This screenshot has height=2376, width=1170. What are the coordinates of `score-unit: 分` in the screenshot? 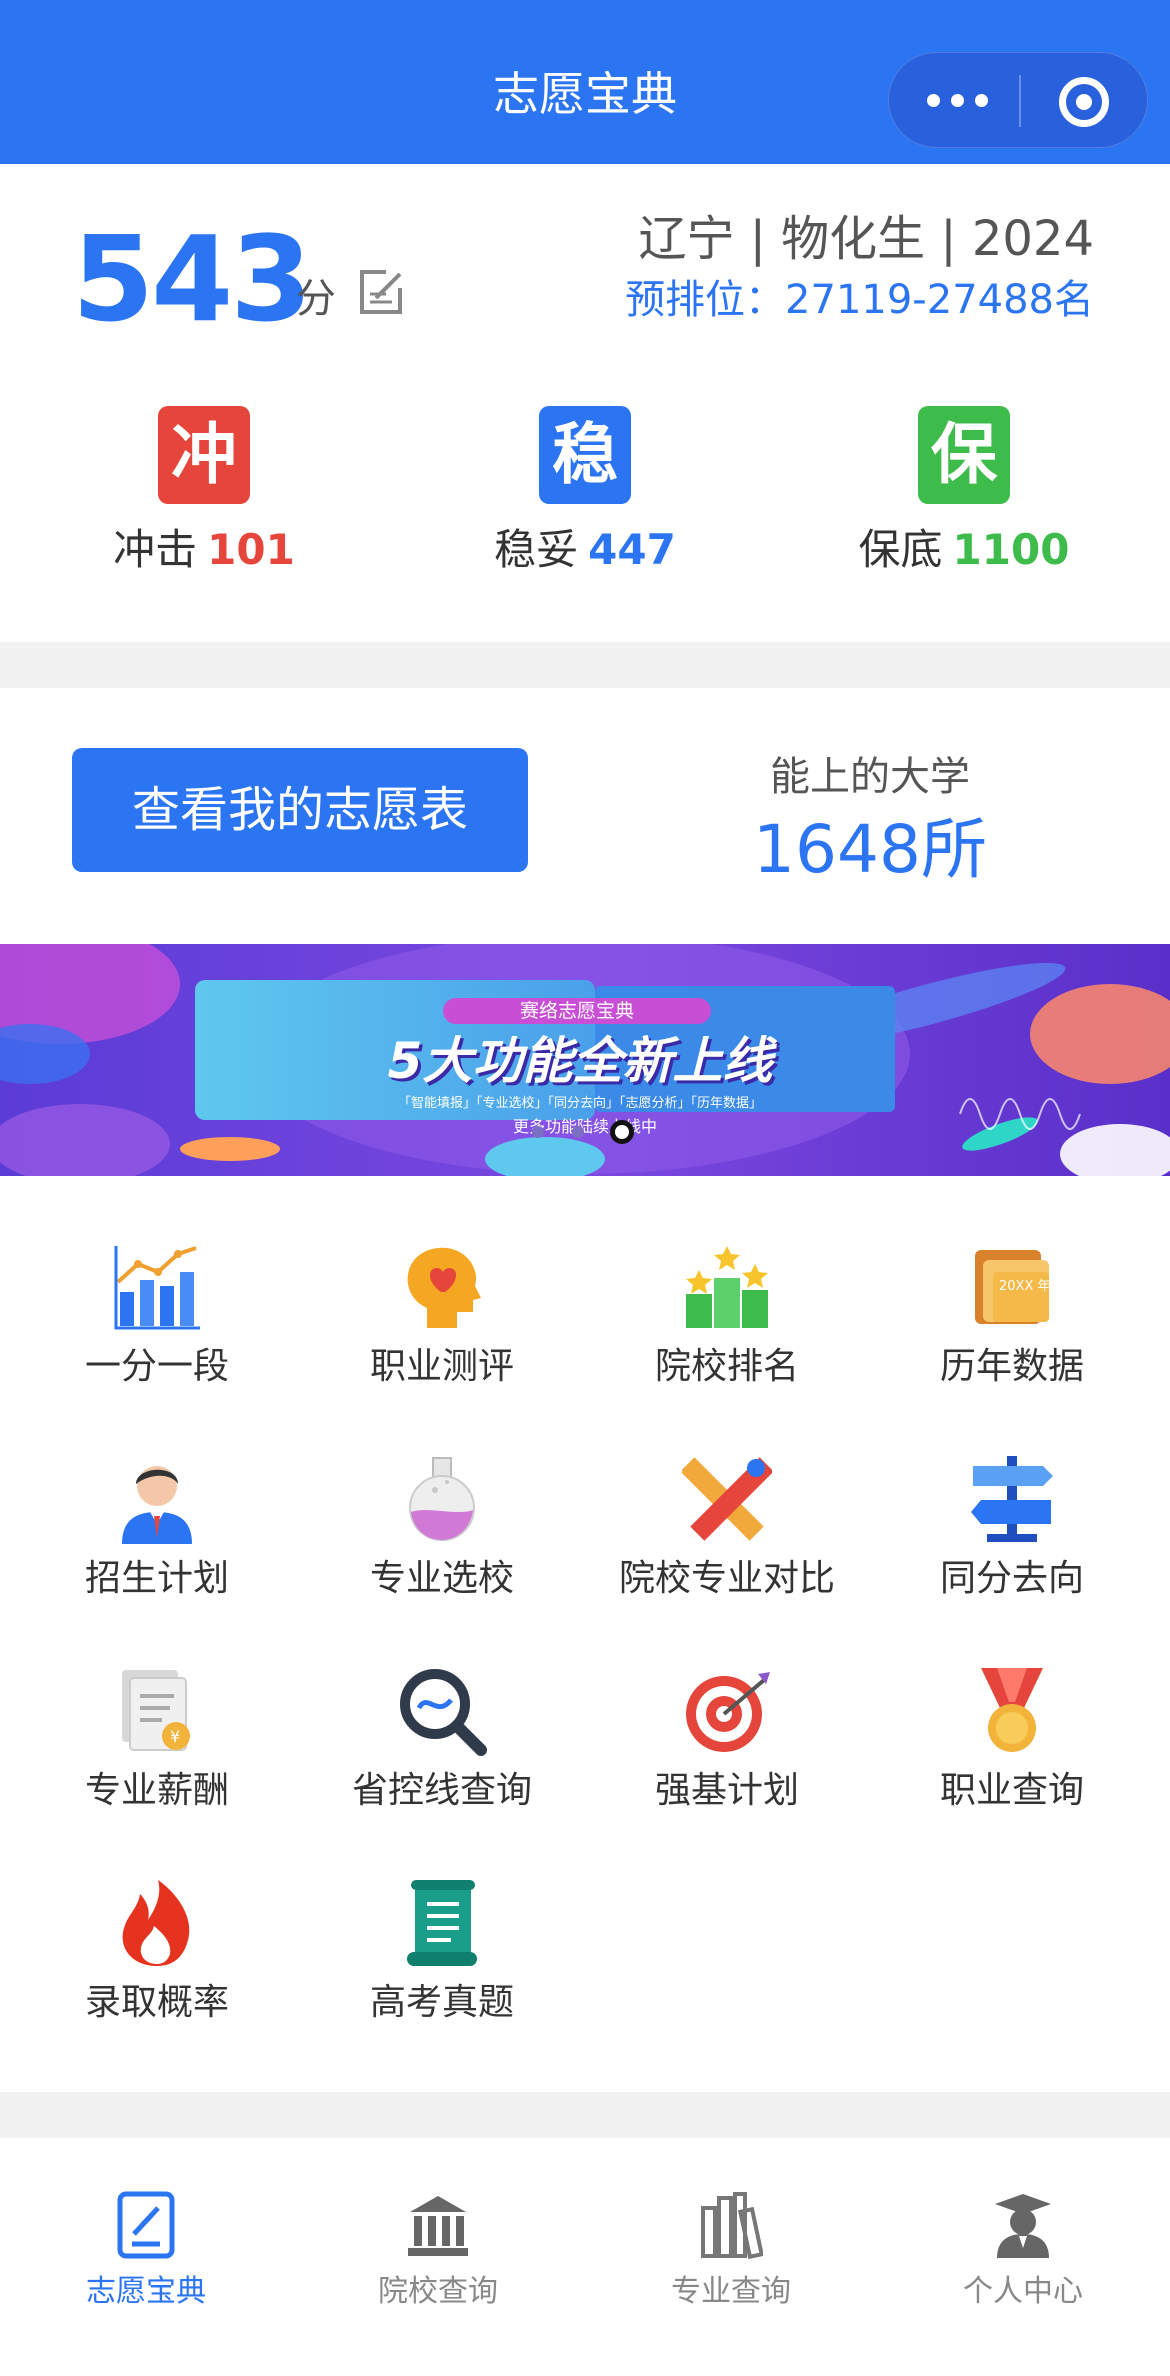 It's located at (316, 299).